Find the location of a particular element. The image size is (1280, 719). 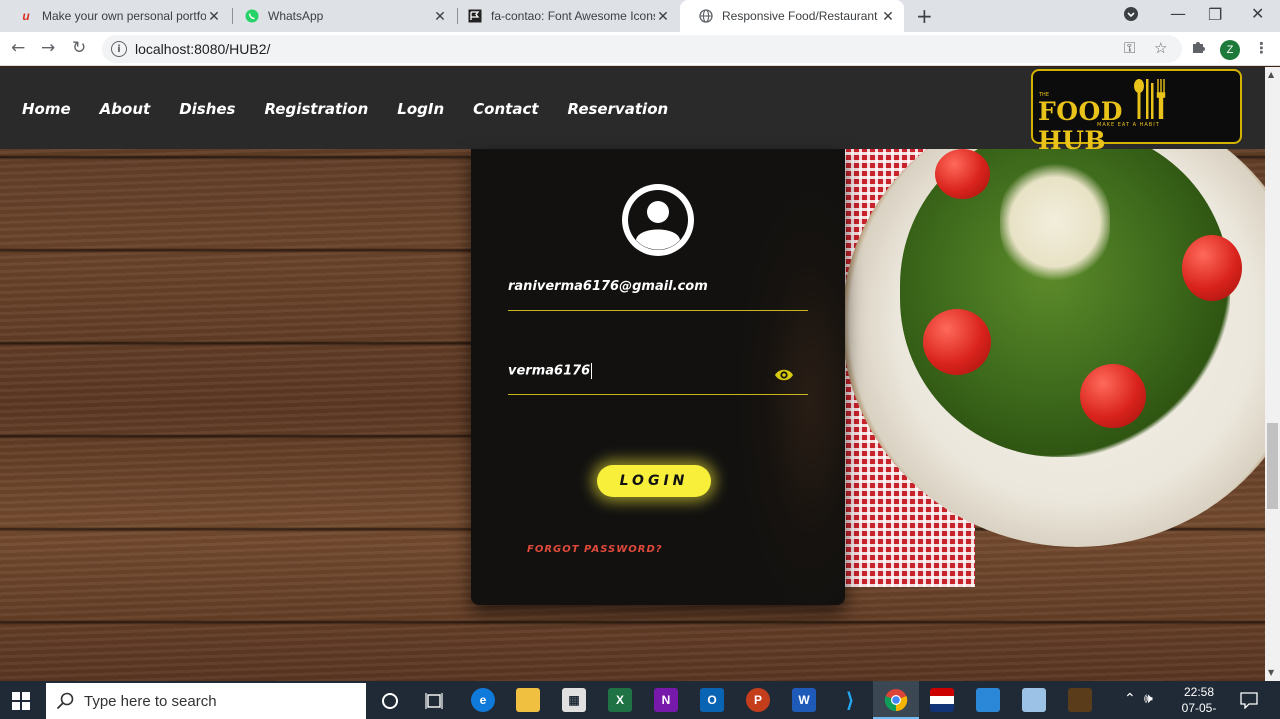

volume-icon: 🕪 is located at coordinates (1148, 699).